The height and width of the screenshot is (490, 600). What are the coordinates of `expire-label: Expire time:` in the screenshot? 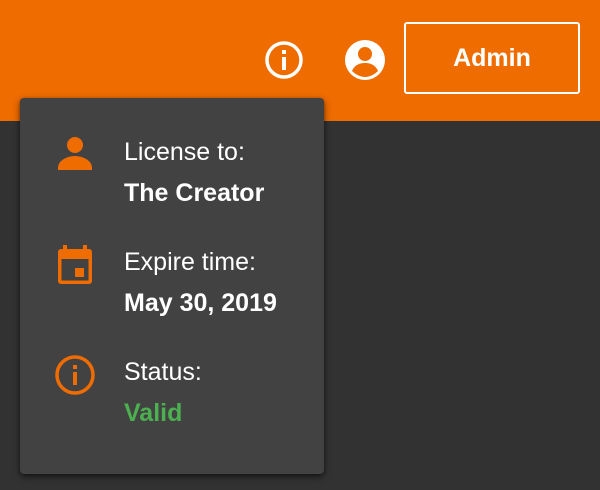 It's located at (190, 262).